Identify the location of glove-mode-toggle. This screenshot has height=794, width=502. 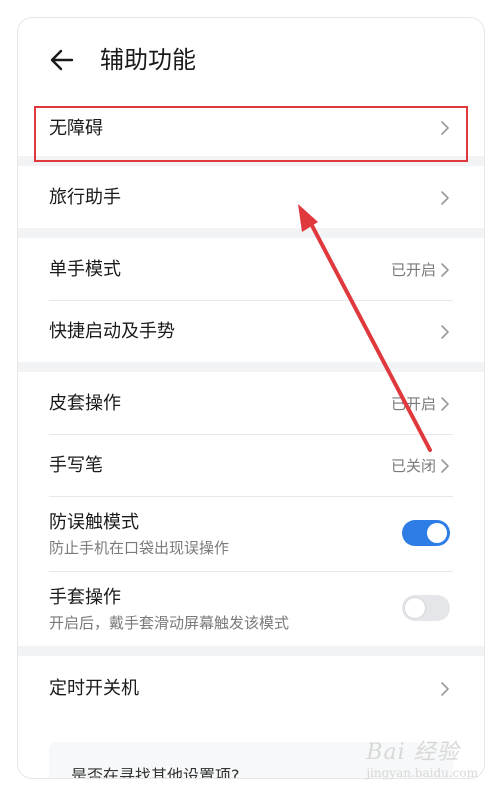
(426, 608).